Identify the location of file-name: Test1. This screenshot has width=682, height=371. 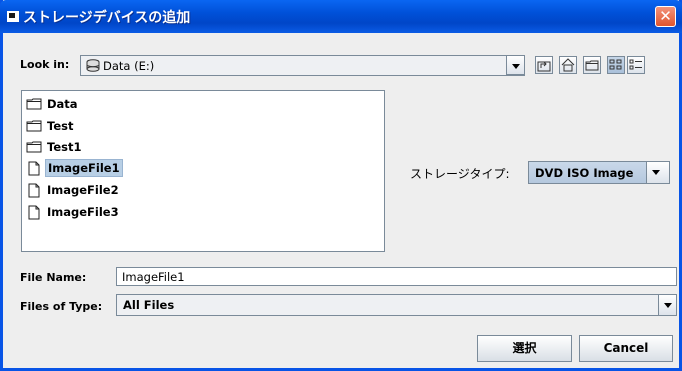
(64, 146).